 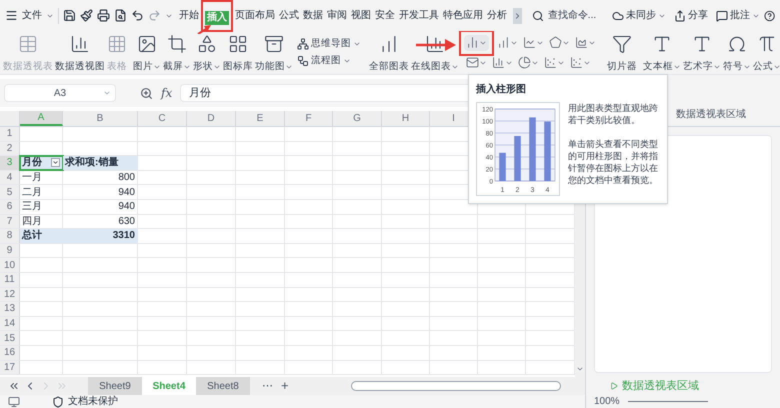 What do you see at coordinates (188, 15) in the screenshot?
I see `menu-tab: 开始` at bounding box center [188, 15].